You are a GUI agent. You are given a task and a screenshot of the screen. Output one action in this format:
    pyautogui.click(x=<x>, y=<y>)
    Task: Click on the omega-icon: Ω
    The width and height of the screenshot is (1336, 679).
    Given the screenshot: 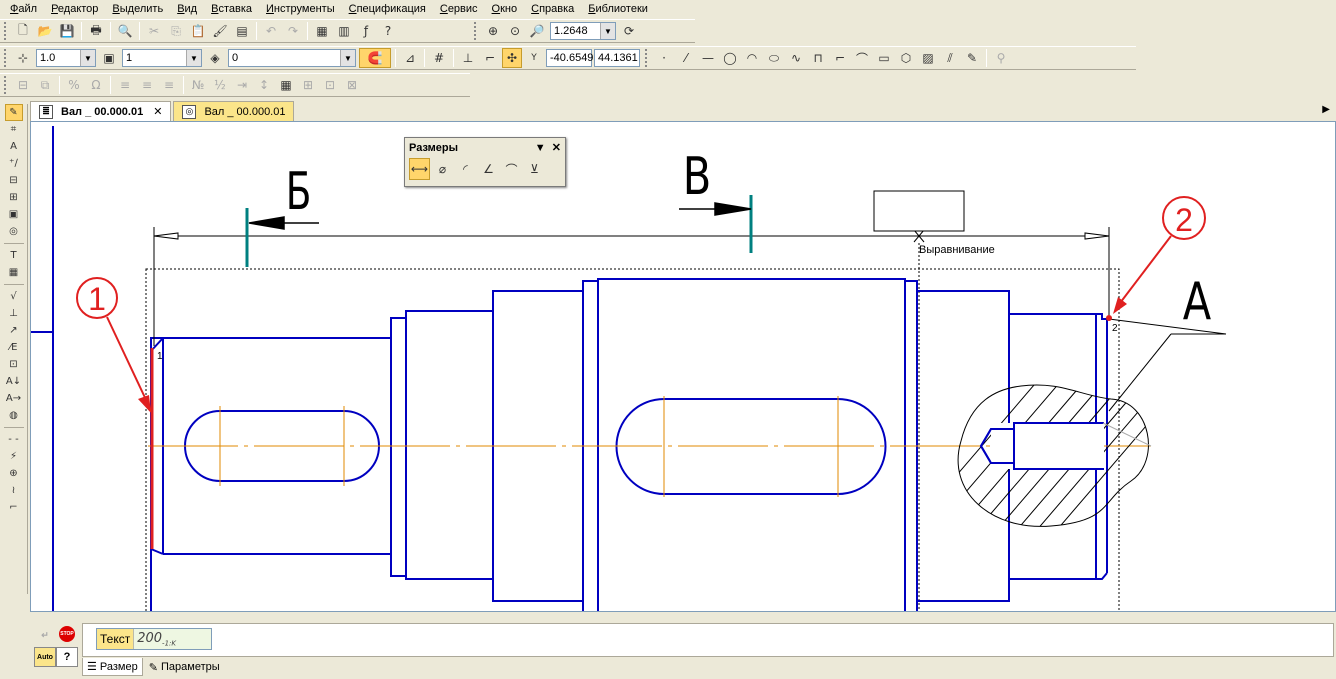 What is the action you would take?
    pyautogui.click(x=96, y=85)
    